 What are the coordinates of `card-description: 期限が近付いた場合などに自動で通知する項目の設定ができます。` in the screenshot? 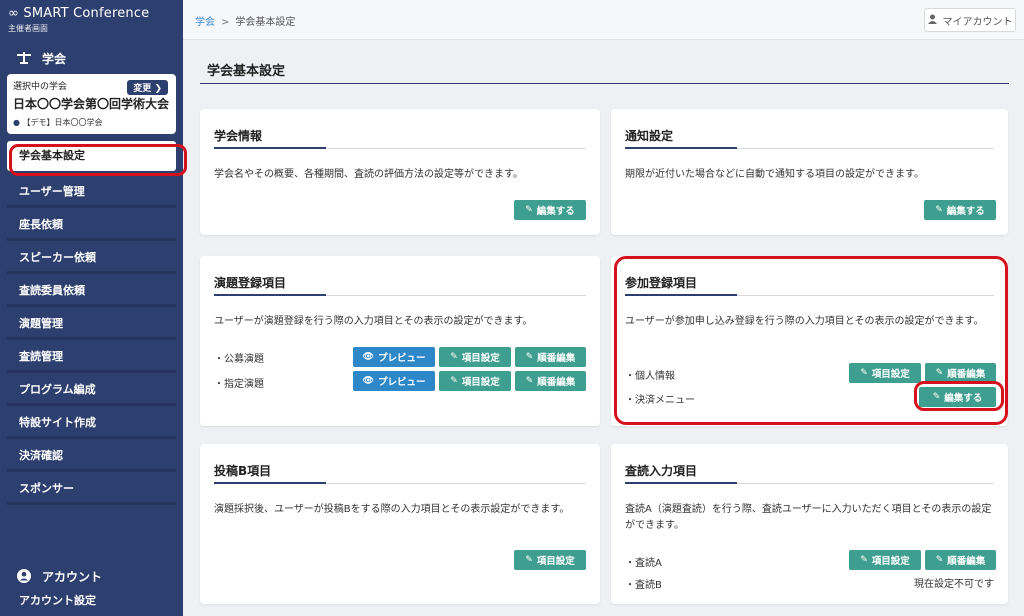 It's located at (774, 174).